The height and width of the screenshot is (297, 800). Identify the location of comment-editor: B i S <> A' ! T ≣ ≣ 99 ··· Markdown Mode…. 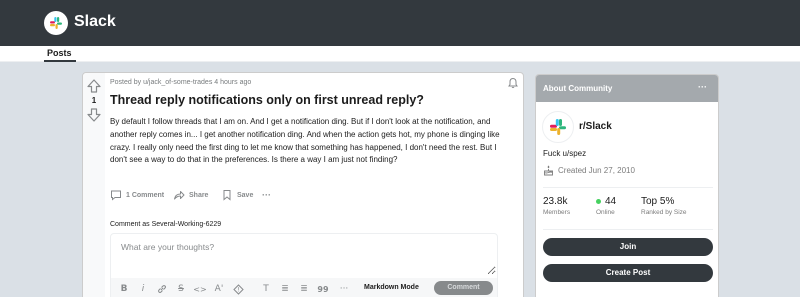
(304, 265).